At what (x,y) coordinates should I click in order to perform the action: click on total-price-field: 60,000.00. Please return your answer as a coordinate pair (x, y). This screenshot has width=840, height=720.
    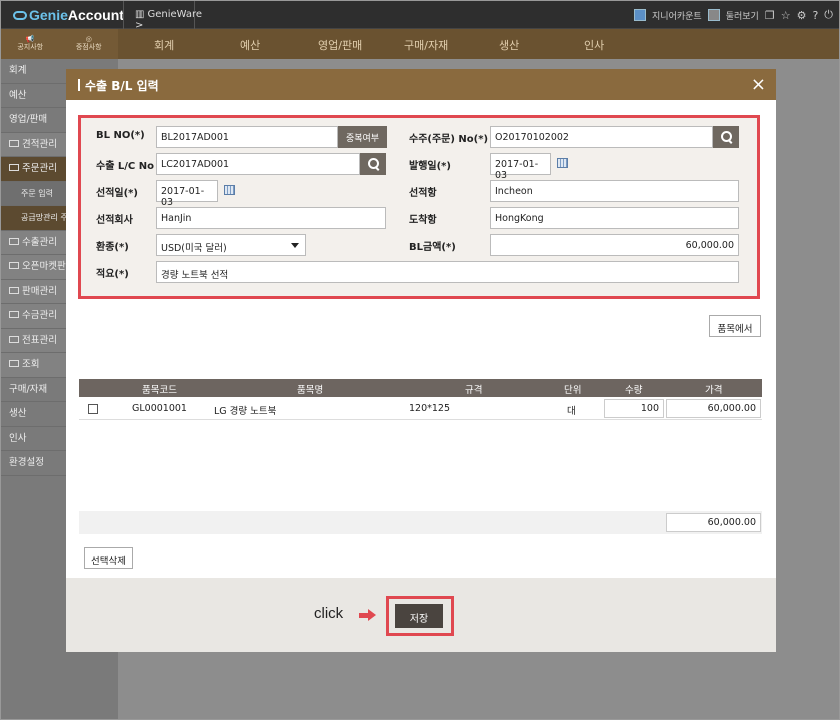
    Looking at the image, I should click on (713, 522).